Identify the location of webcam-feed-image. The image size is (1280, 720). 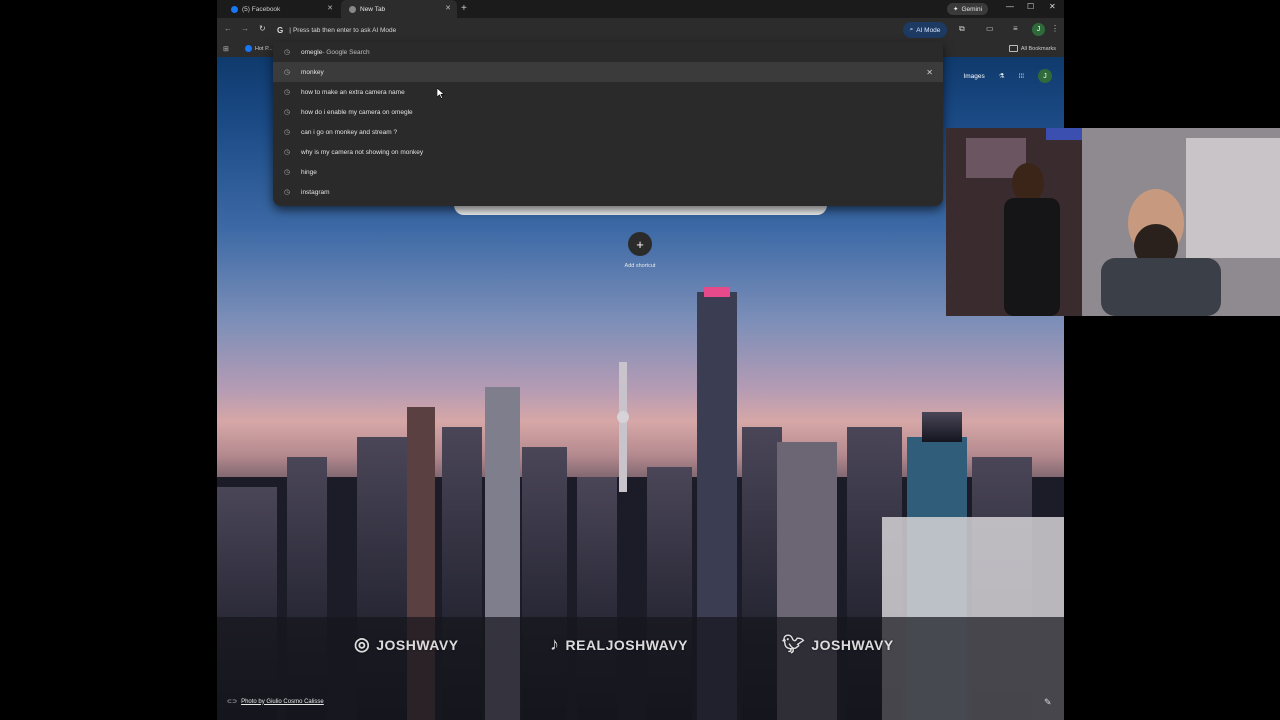
(1113, 222).